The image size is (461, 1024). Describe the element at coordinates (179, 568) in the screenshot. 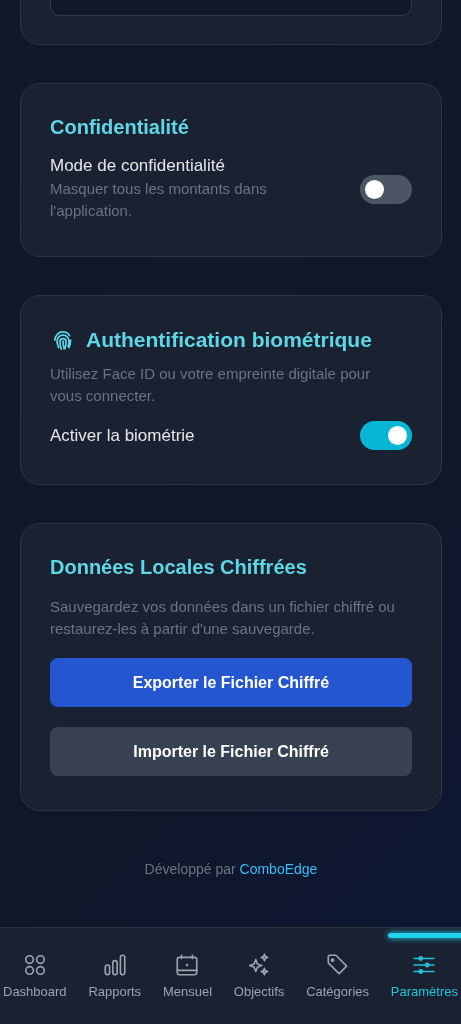

I see `section-title: Données Locales Chiffrées` at that location.